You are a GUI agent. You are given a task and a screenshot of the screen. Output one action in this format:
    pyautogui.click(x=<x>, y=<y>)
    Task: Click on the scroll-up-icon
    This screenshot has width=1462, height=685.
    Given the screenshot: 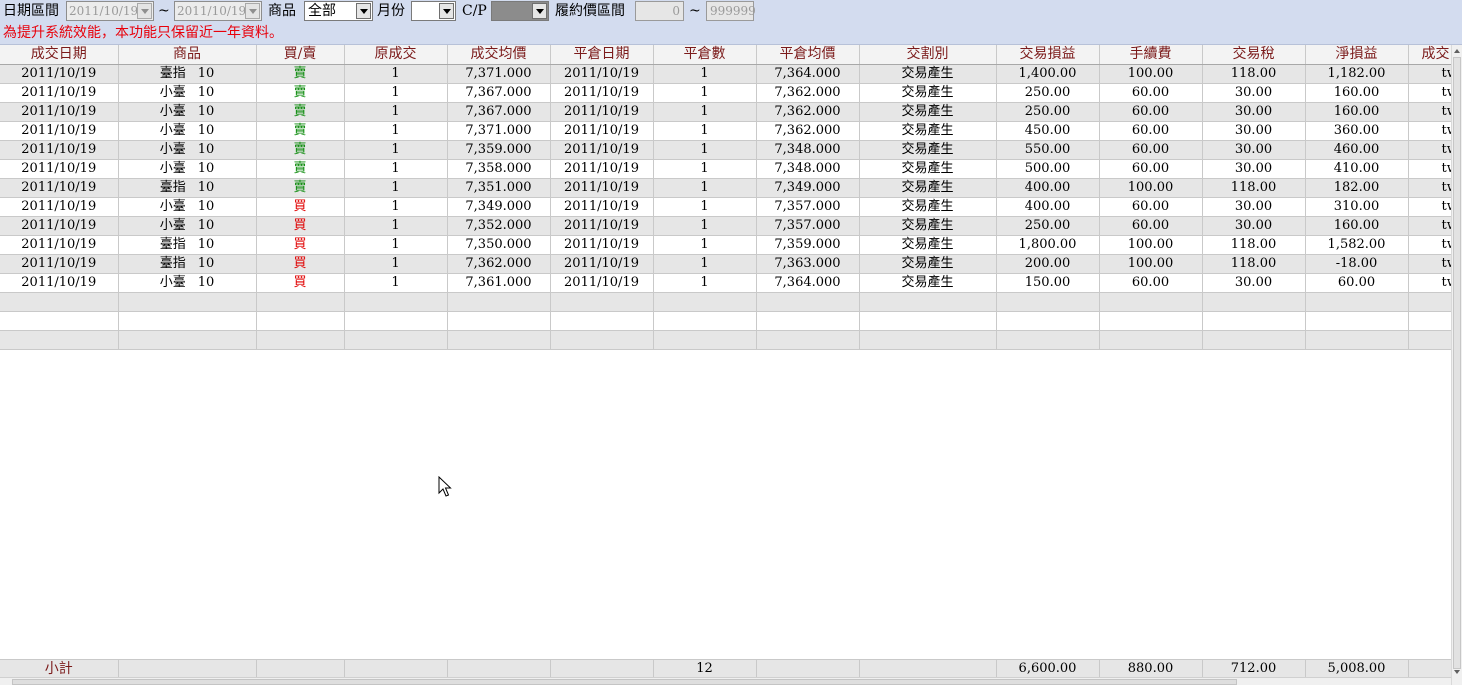 What is the action you would take?
    pyautogui.click(x=1457, y=51)
    